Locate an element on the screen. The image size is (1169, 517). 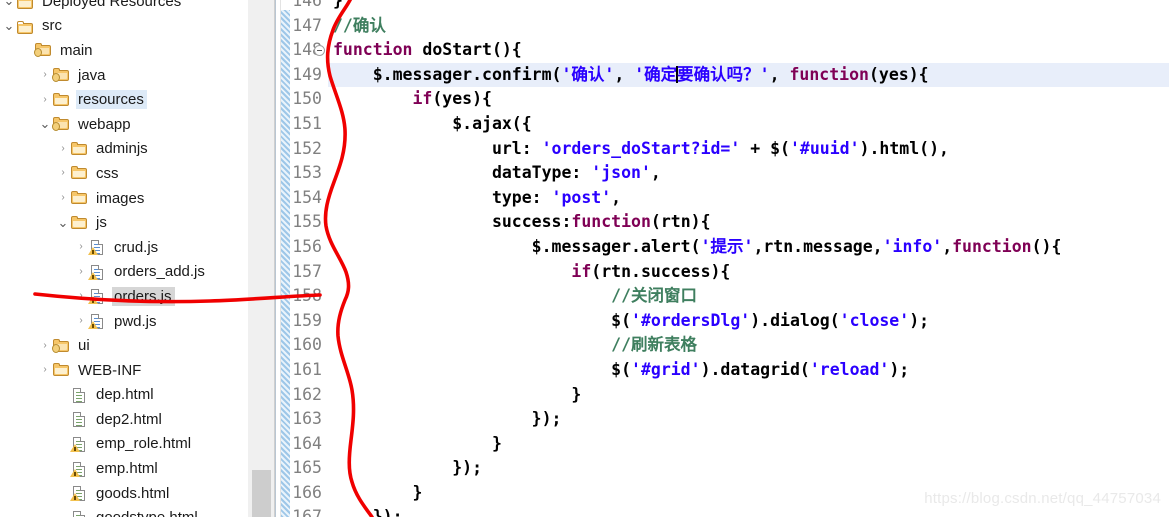
code-token: '#ordersDlg' is located at coordinates (691, 320).